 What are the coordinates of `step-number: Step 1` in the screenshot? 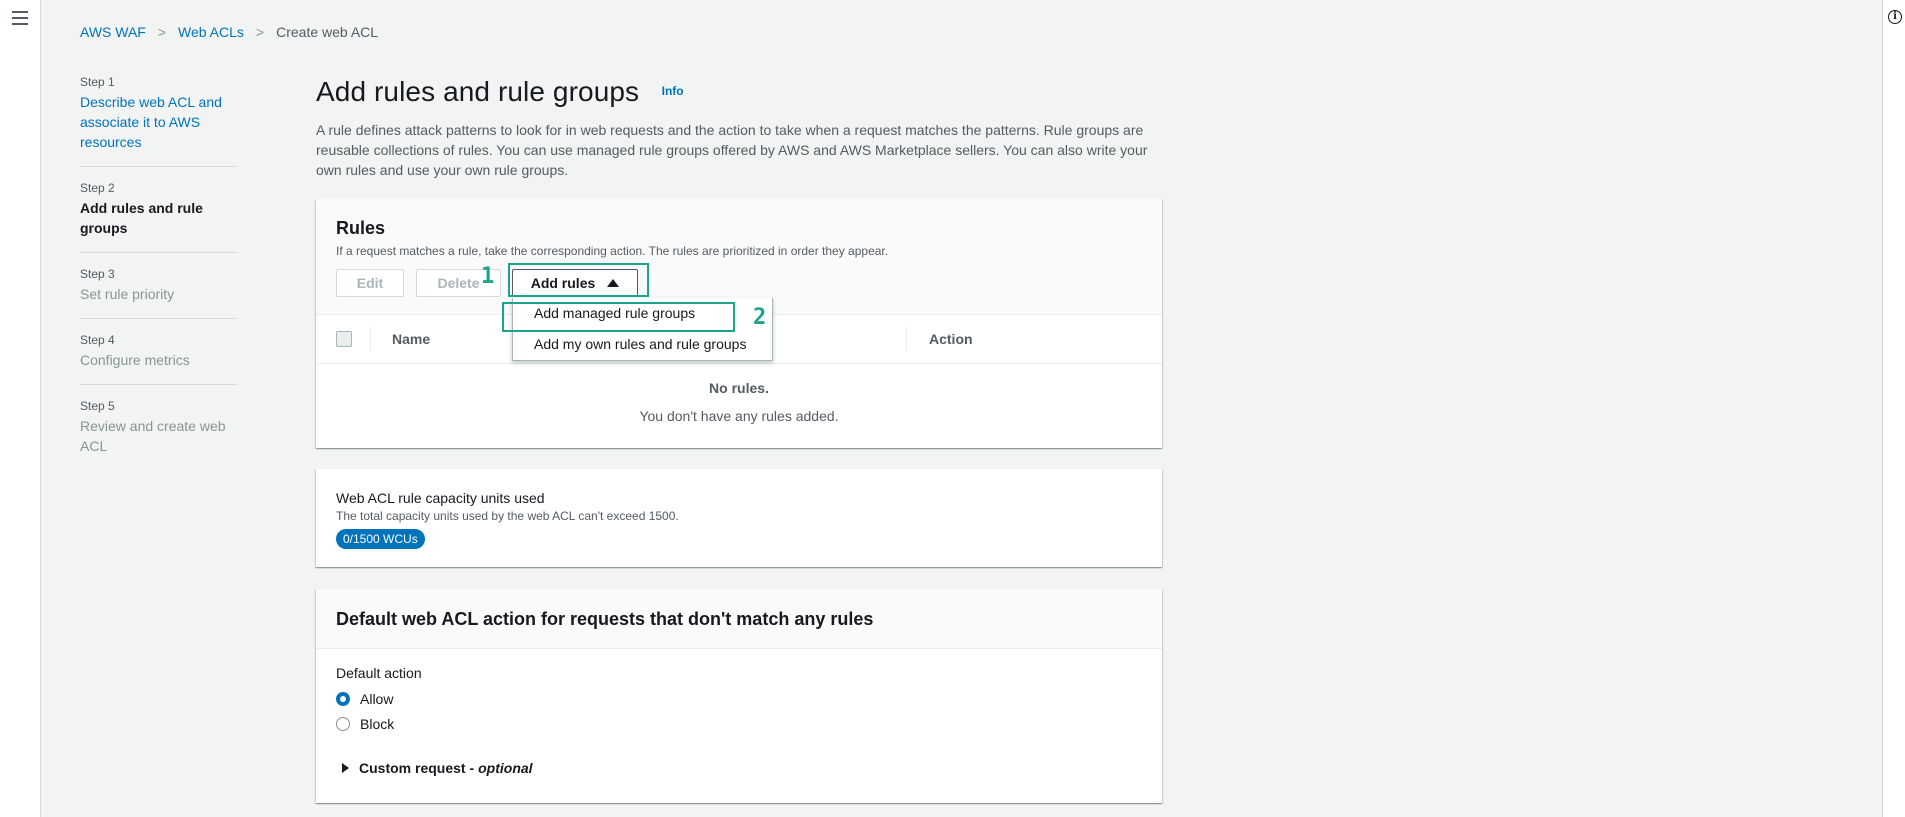 It's located at (97, 82).